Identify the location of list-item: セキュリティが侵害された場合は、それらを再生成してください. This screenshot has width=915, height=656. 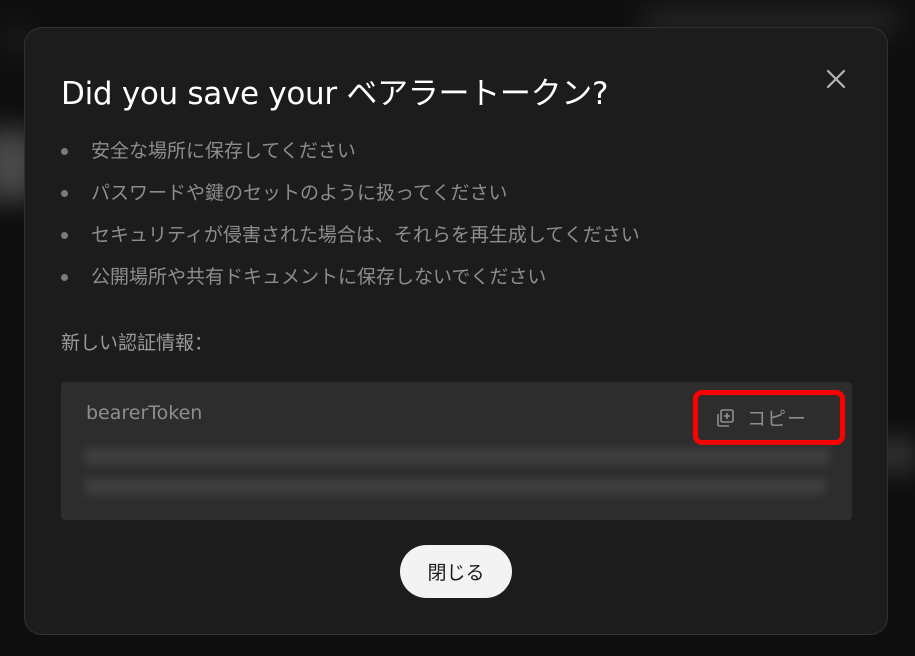
(350, 241).